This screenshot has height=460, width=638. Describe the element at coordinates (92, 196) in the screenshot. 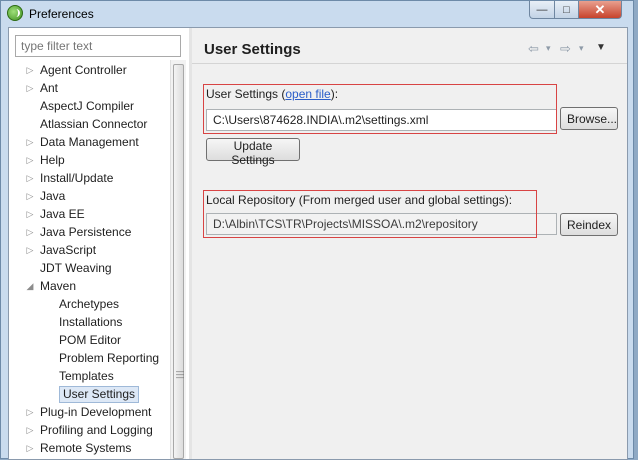

I see `tree-item: ▷ Java` at that location.